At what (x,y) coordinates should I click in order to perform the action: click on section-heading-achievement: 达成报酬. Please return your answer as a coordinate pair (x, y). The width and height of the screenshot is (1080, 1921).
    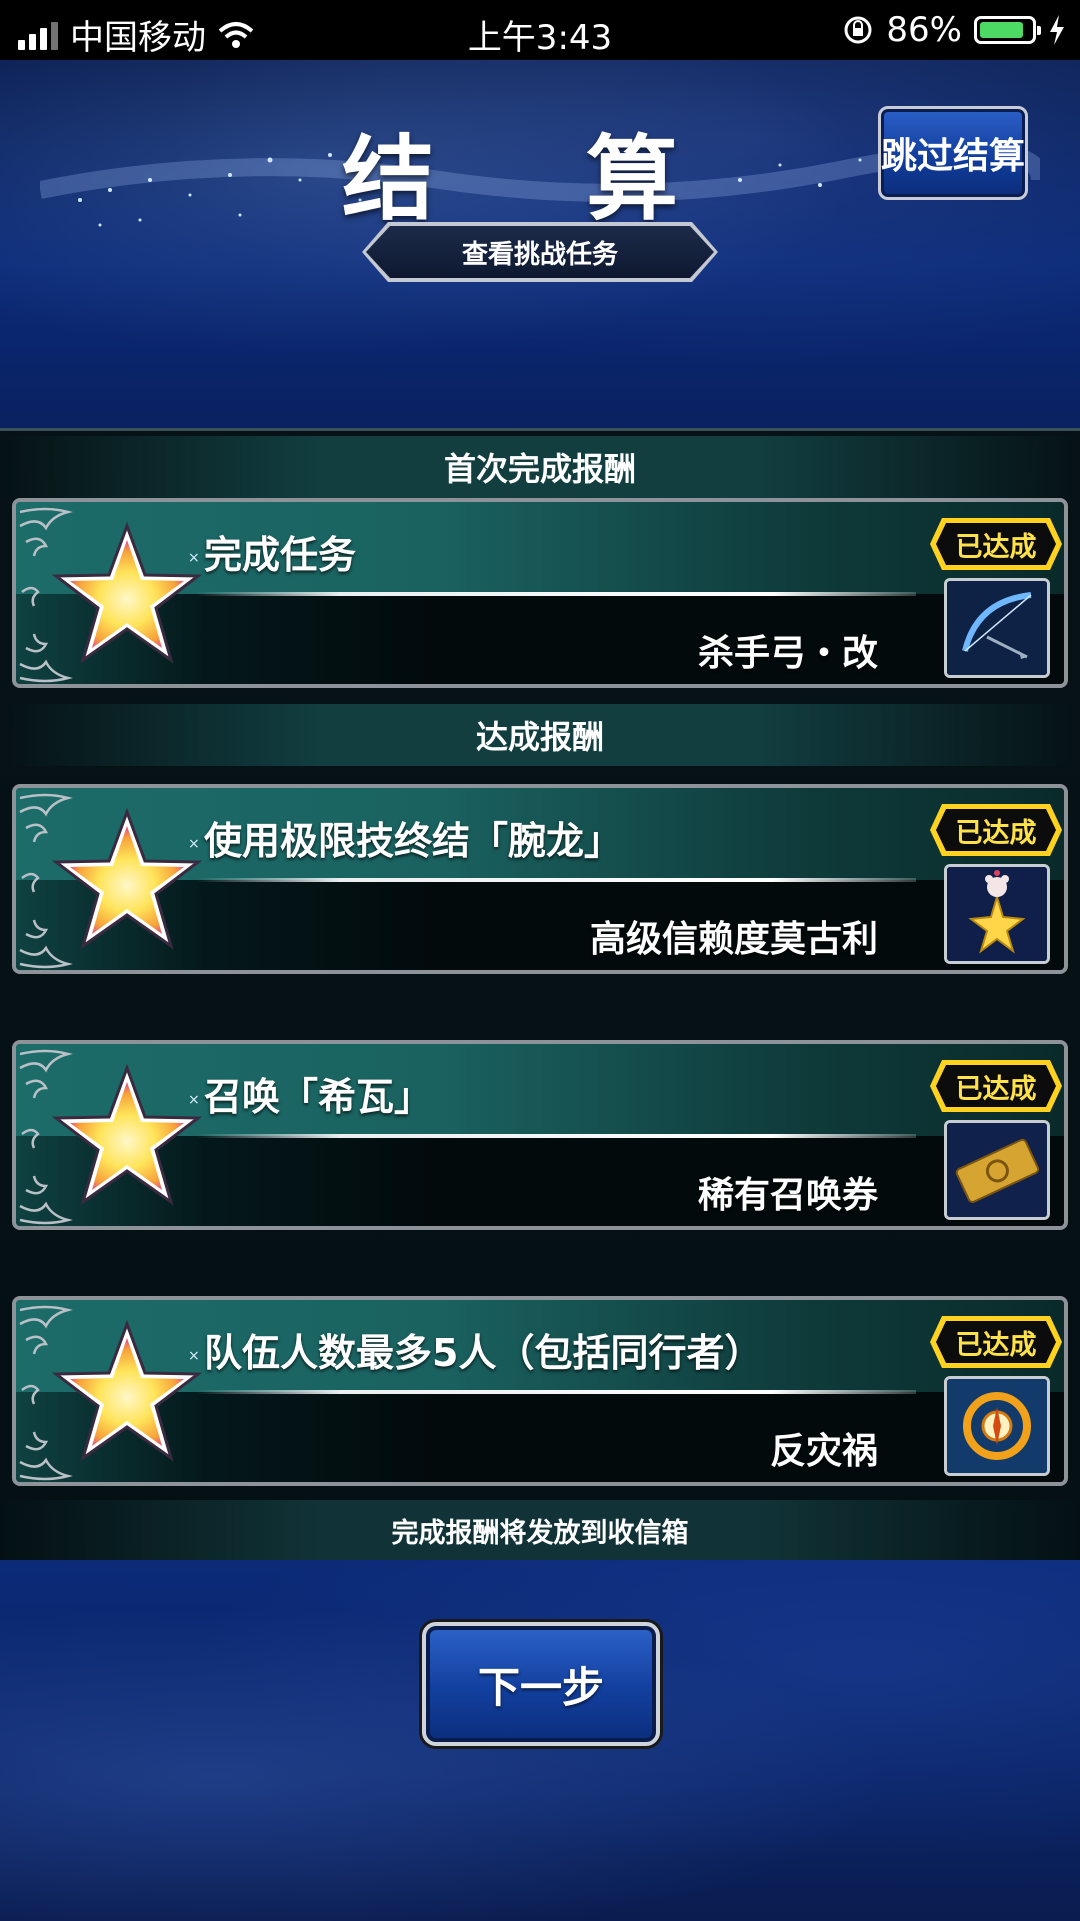
    Looking at the image, I should click on (540, 735).